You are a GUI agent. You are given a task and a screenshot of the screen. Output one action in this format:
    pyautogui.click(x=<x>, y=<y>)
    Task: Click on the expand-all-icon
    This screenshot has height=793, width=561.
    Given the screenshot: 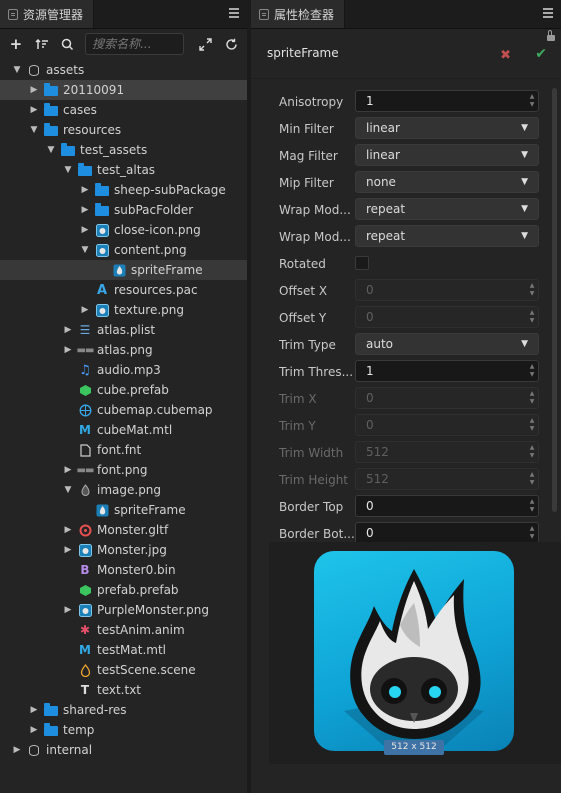 What is the action you would take?
    pyautogui.click(x=206, y=44)
    